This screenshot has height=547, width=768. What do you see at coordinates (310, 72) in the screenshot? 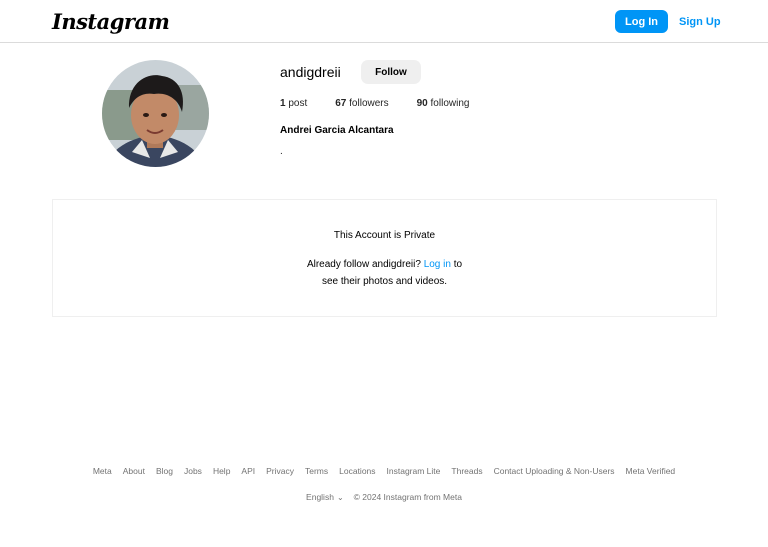
I see `profile-username: andigdreii` at bounding box center [310, 72].